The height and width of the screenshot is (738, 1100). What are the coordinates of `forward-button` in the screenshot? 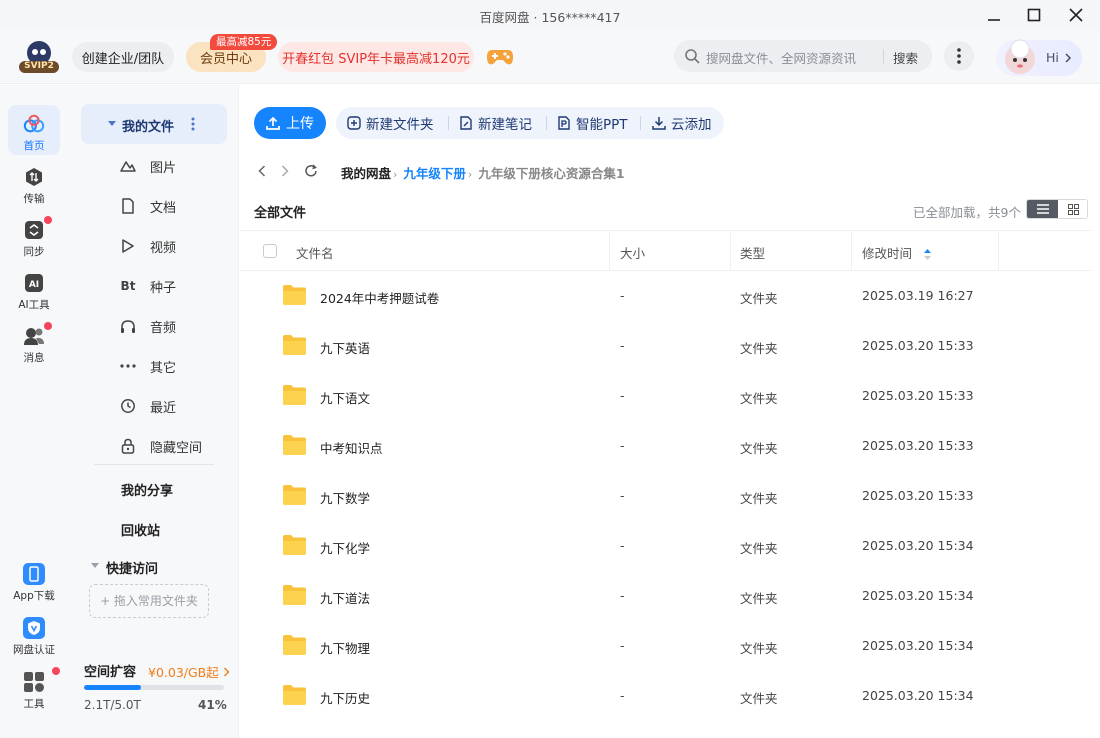 It's located at (285, 171).